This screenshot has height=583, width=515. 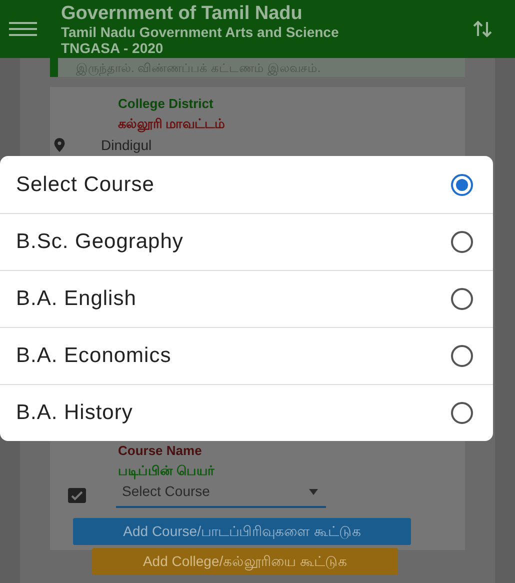 I want to click on app-subtitle: Tamil Nadu Government Arts and Science, so click(x=200, y=31).